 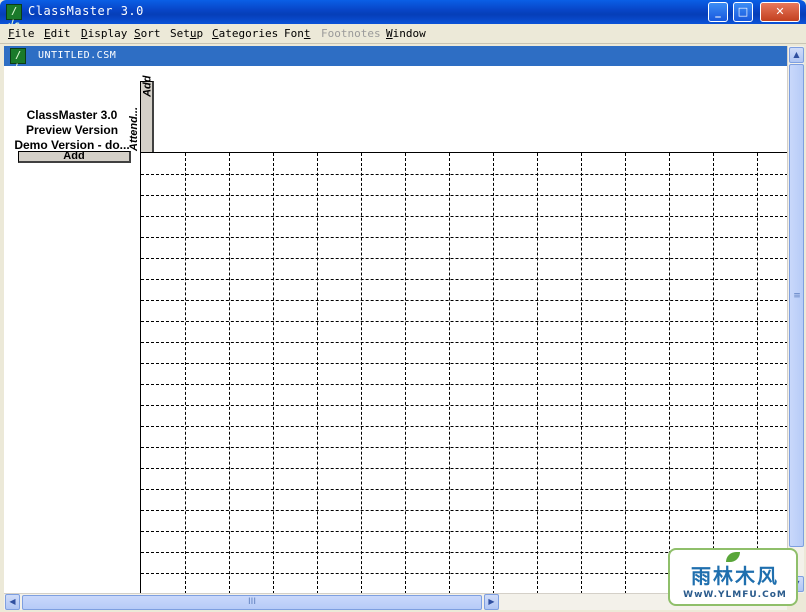 I want to click on vertical-scrollbar: ▲ ≡ ▼, so click(x=795, y=319).